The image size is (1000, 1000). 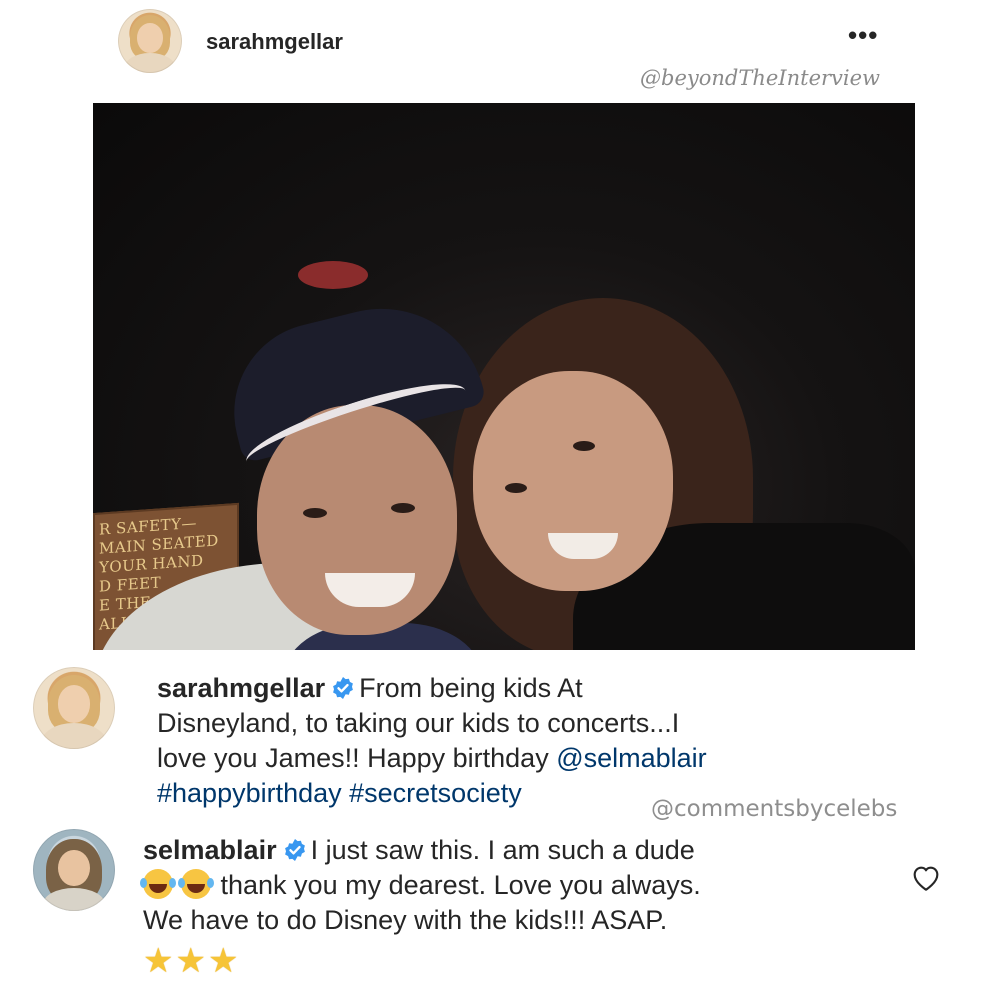 What do you see at coordinates (357, 758) in the screenshot?
I see `comment-text-line: love you James!! Happy birthday` at bounding box center [357, 758].